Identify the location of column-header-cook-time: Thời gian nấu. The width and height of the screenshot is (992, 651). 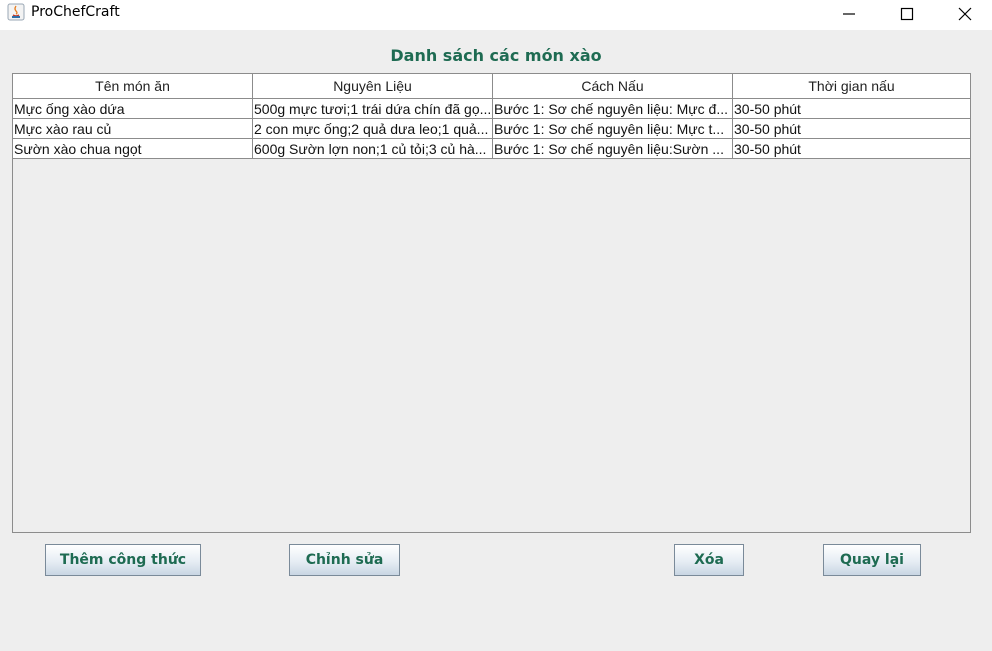
(852, 86).